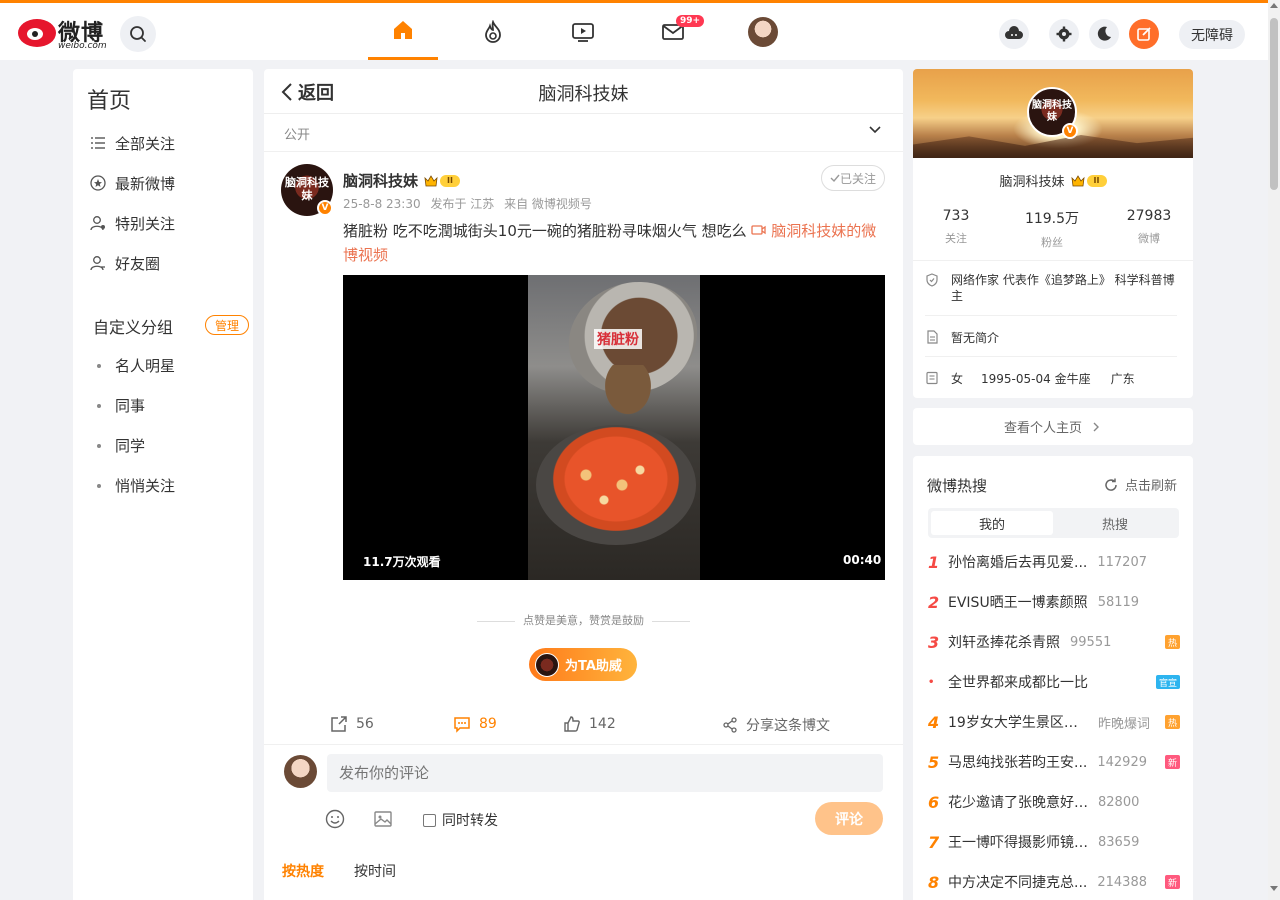 This screenshot has height=900, width=1280. What do you see at coordinates (1104, 34) in the screenshot?
I see `dark-mode-button` at bounding box center [1104, 34].